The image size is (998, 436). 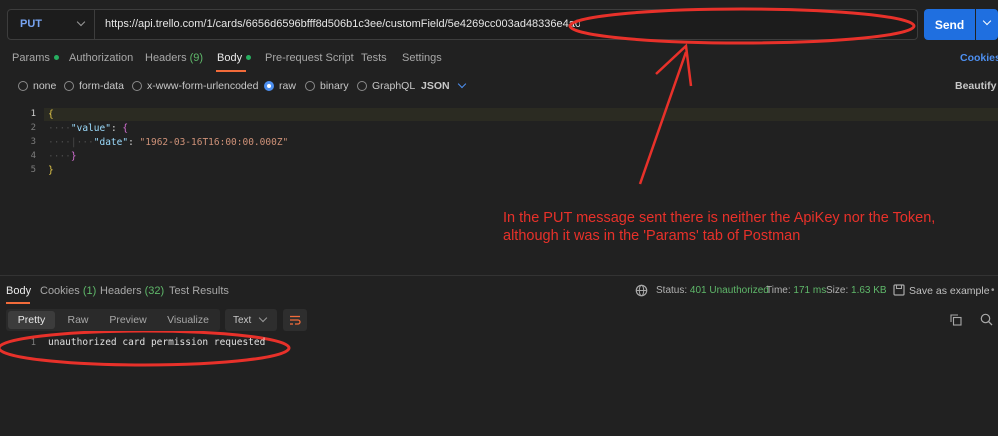 What do you see at coordinates (33, 343) in the screenshot?
I see `response-line-number: 1` at bounding box center [33, 343].